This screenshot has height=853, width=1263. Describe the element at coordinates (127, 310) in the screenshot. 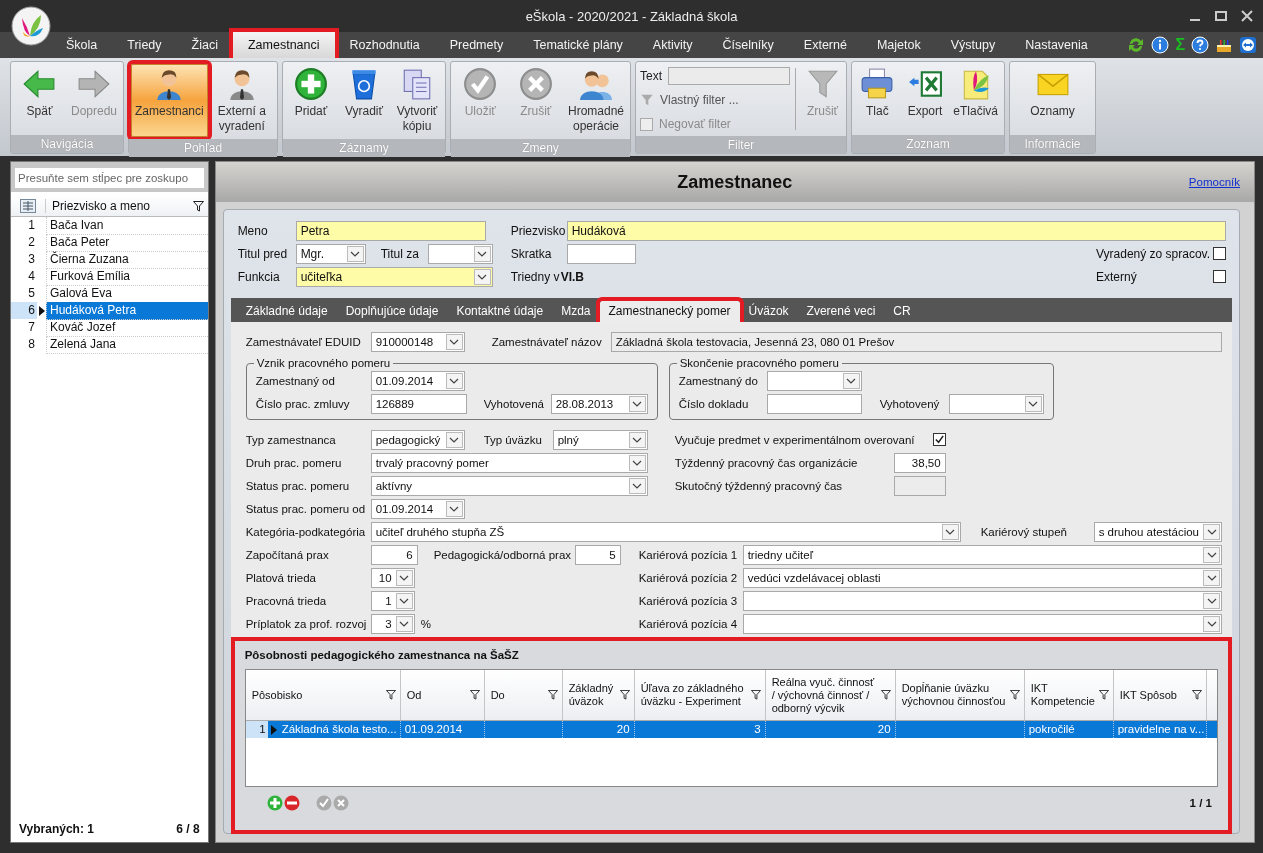

I see `list-item: Hudáková Petra` at that location.